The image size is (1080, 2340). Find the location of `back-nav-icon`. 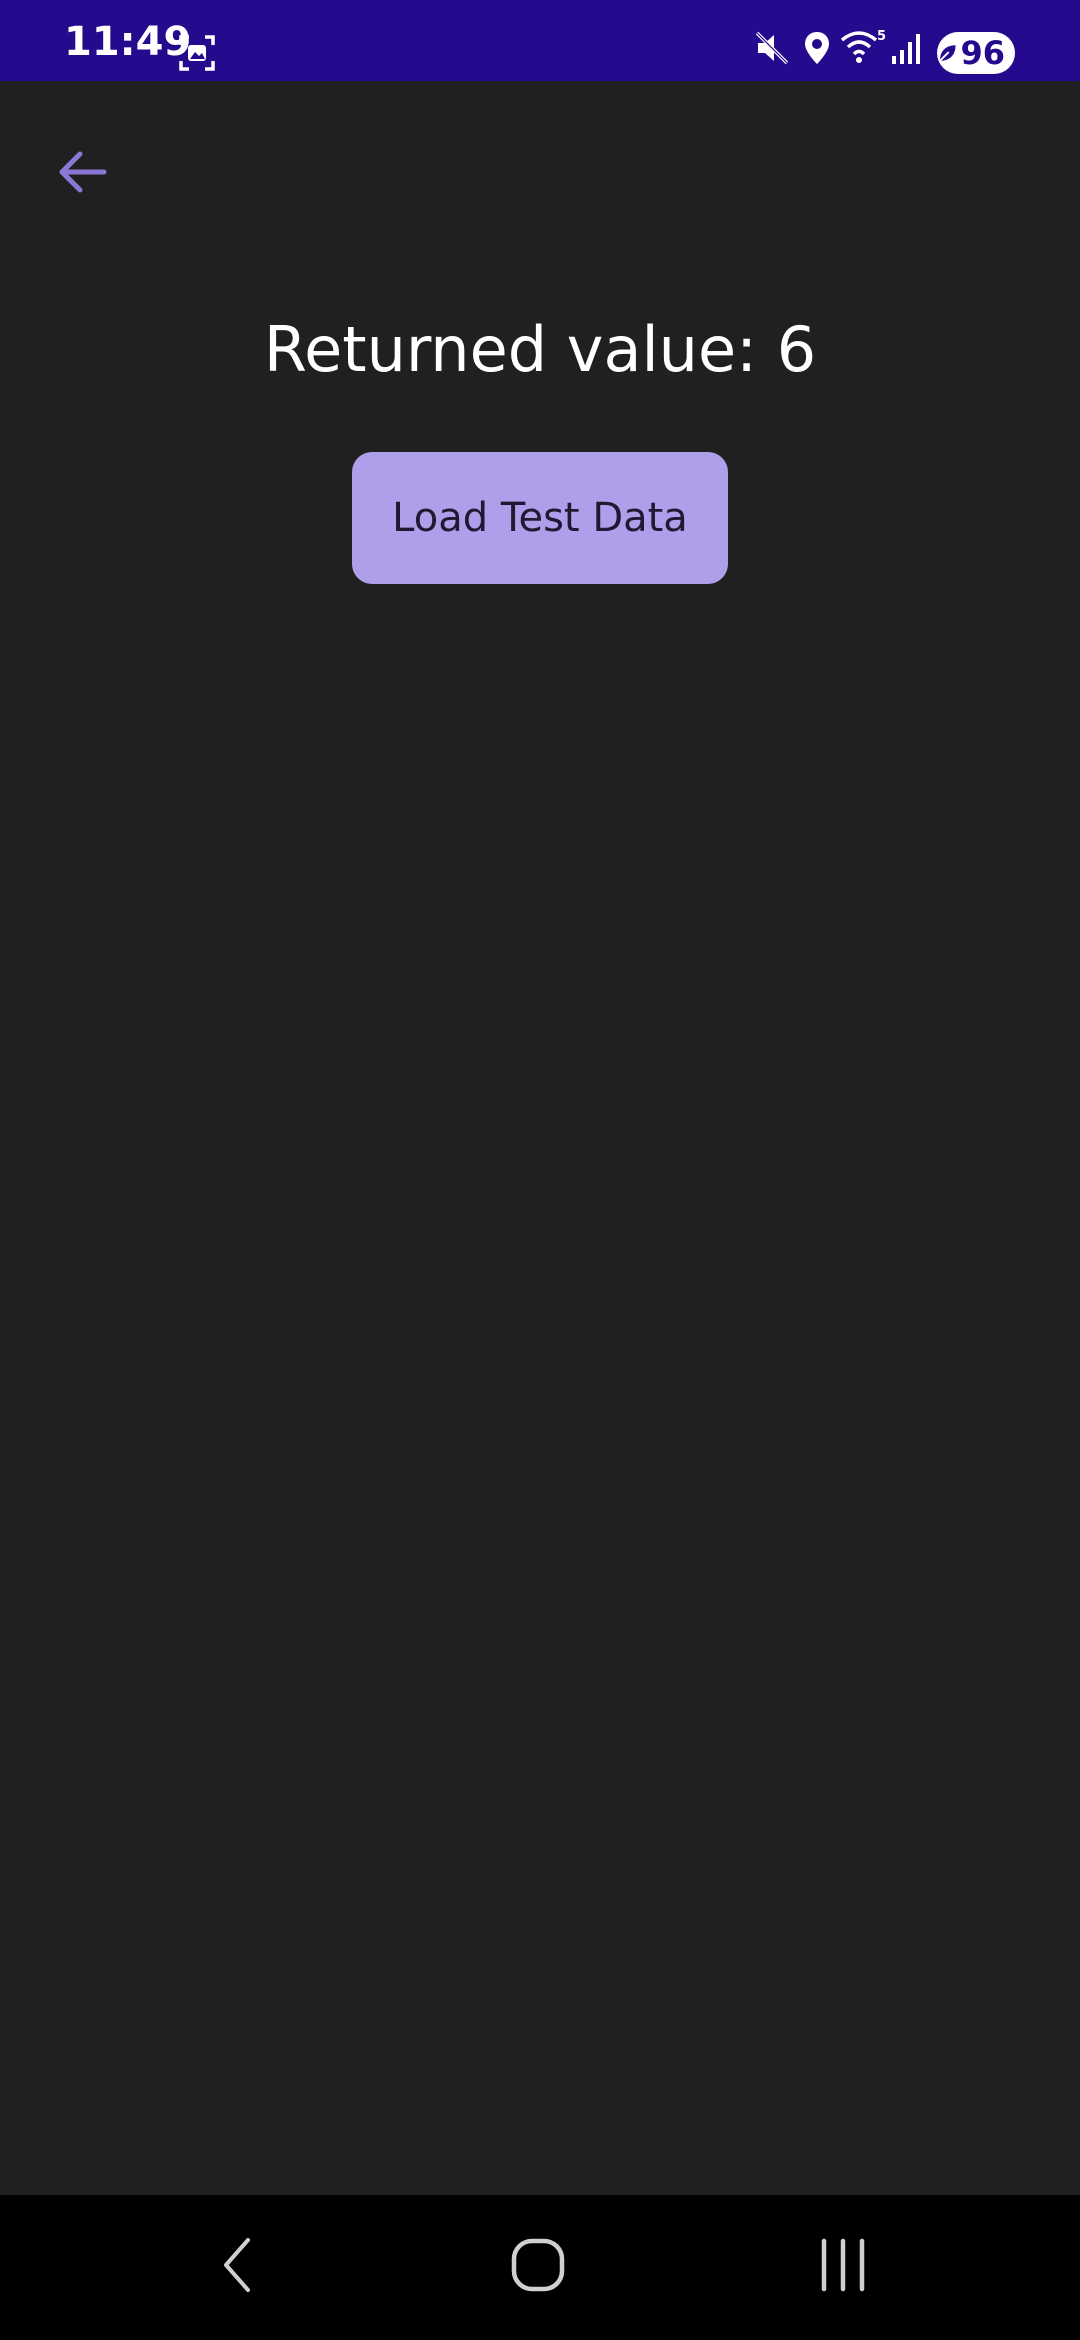

back-nav-icon is located at coordinates (237, 2265).